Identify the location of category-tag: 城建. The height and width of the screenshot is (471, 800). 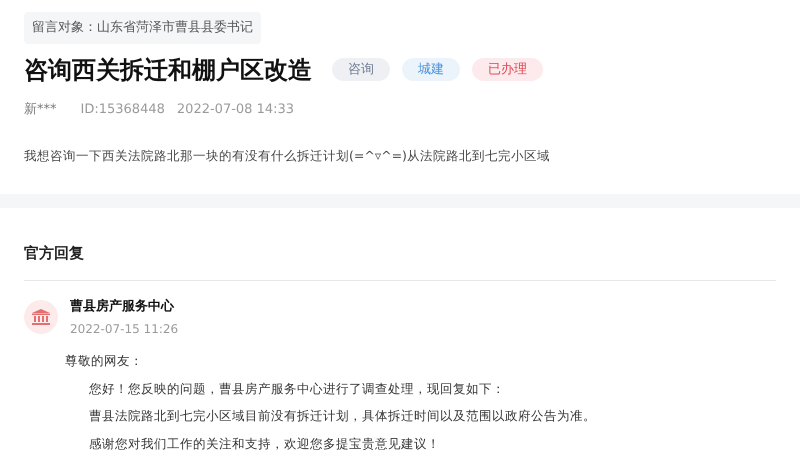
(431, 70).